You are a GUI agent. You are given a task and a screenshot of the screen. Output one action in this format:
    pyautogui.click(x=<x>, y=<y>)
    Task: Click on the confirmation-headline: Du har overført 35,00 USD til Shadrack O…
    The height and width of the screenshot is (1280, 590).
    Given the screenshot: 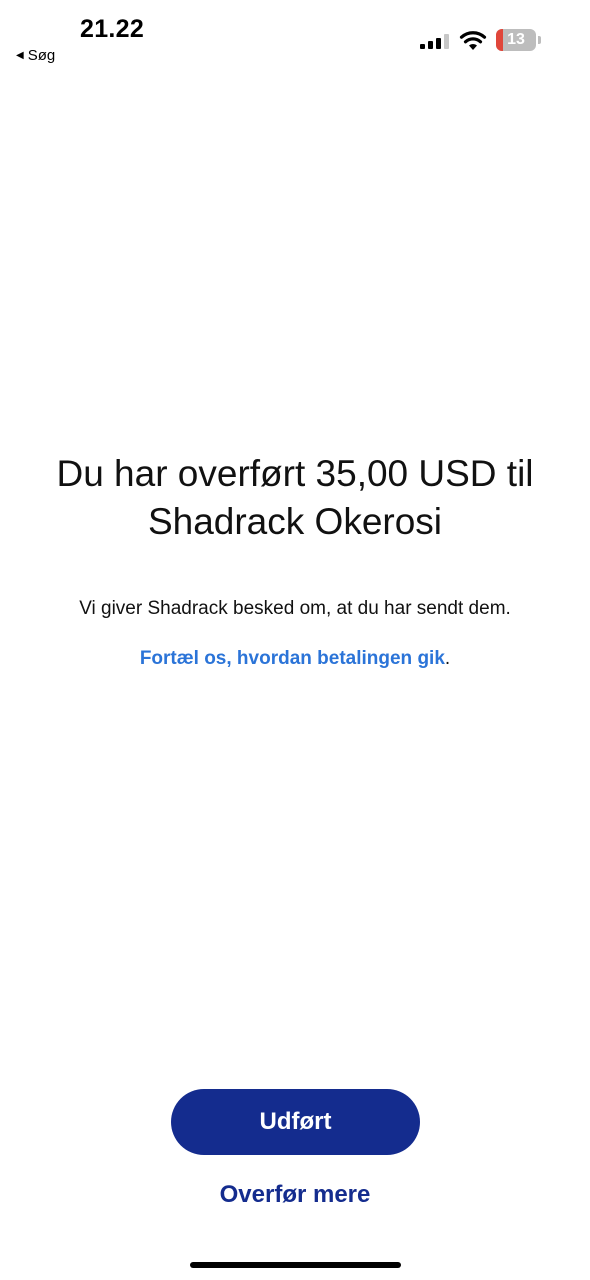 What is the action you would take?
    pyautogui.click(x=295, y=497)
    